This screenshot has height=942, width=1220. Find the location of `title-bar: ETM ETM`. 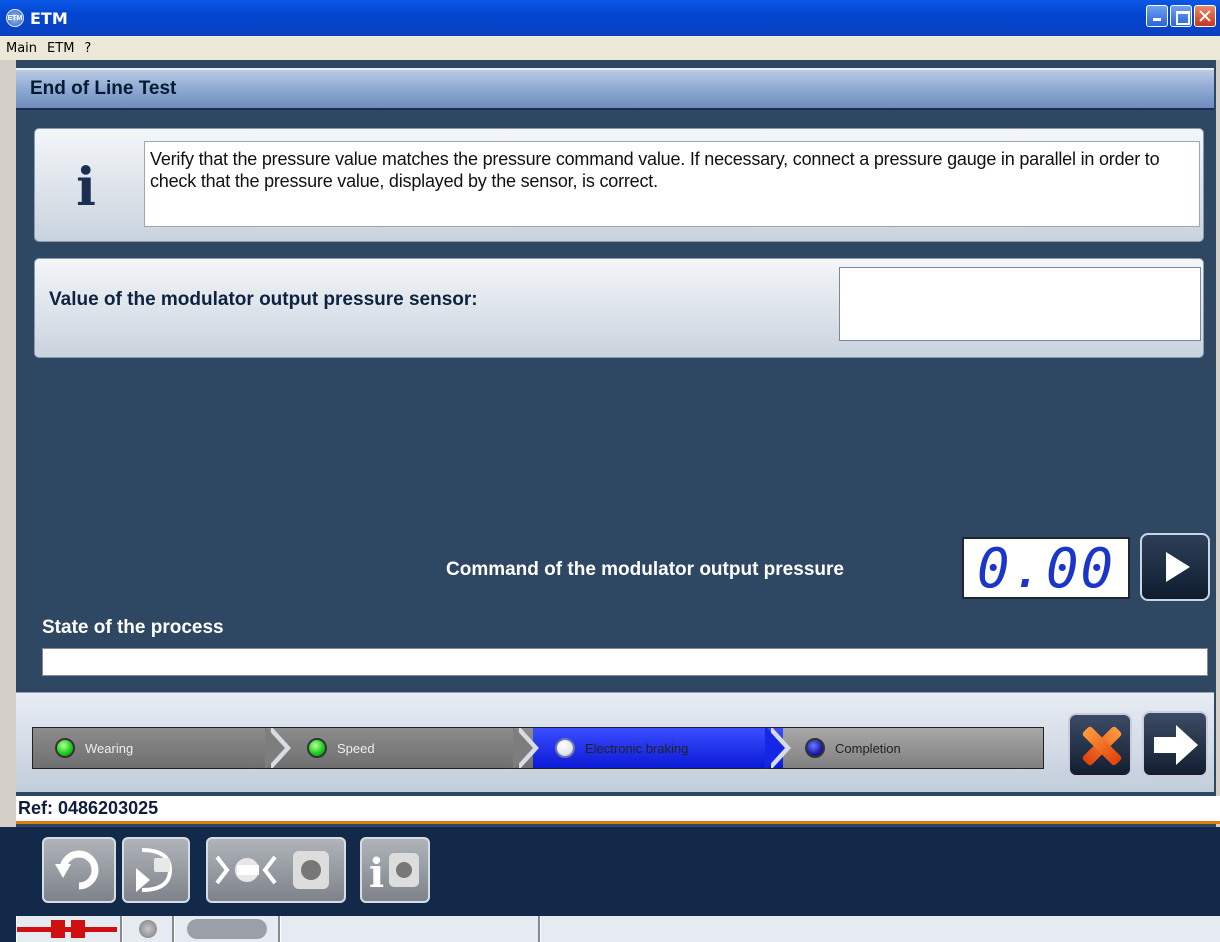

title-bar: ETM ETM is located at coordinates (610, 18).